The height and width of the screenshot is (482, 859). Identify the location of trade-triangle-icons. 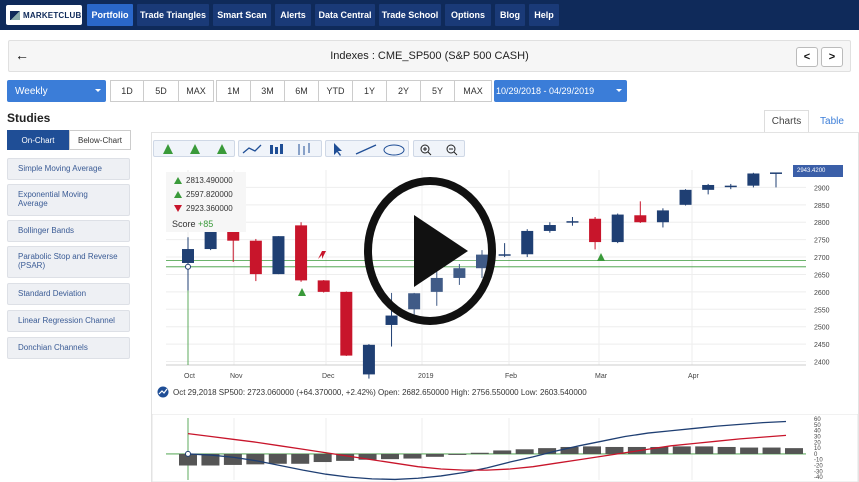
(195, 149).